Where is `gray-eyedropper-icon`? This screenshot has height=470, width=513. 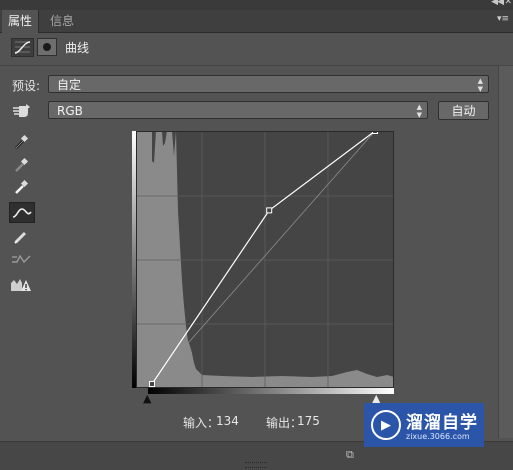 gray-eyedropper-icon is located at coordinates (21, 165).